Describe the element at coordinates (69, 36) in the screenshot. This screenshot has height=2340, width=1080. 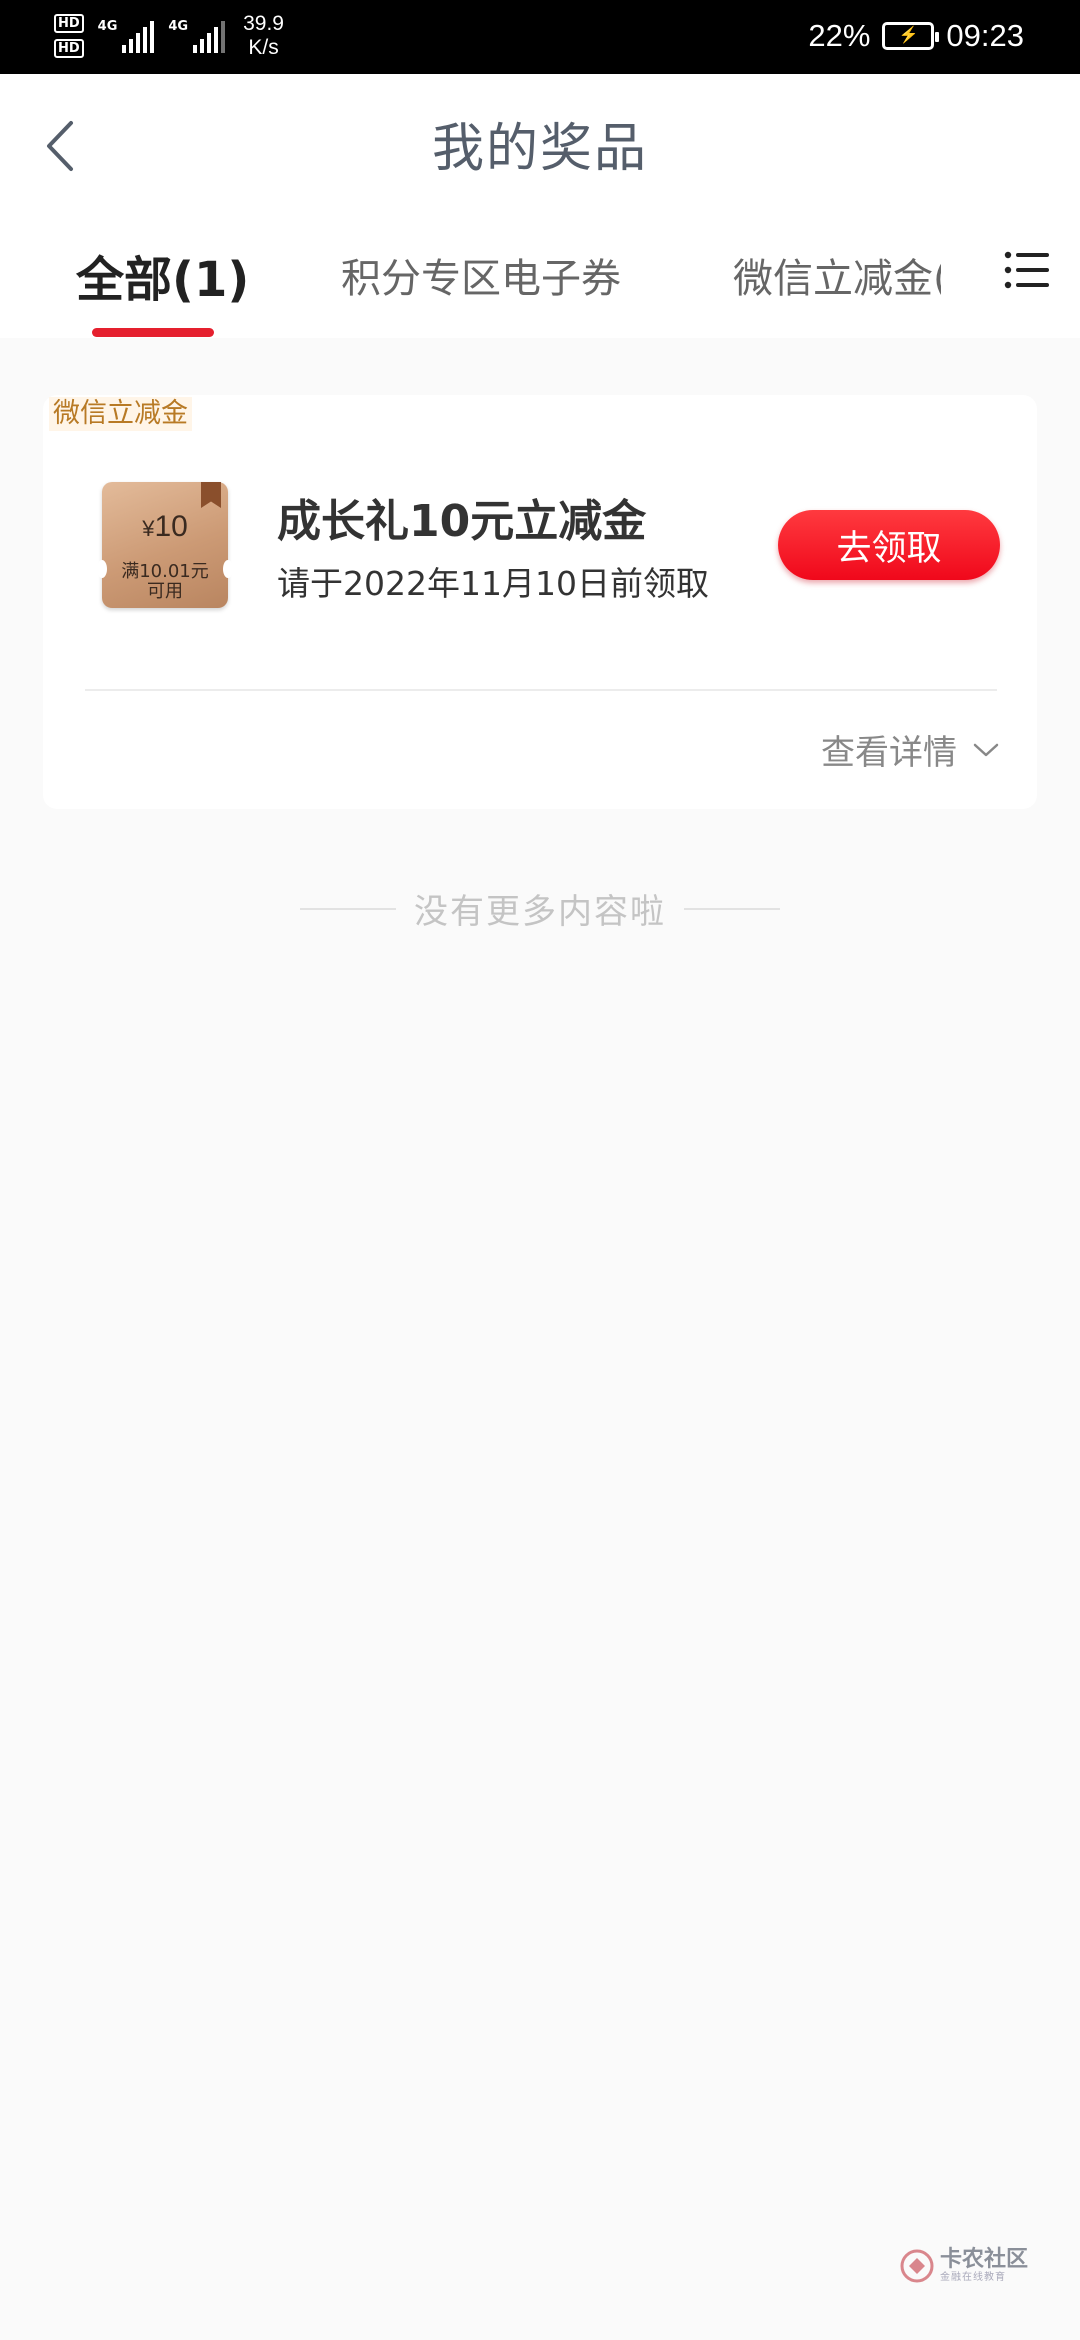
I see `hd-indicators: HD HD` at that location.